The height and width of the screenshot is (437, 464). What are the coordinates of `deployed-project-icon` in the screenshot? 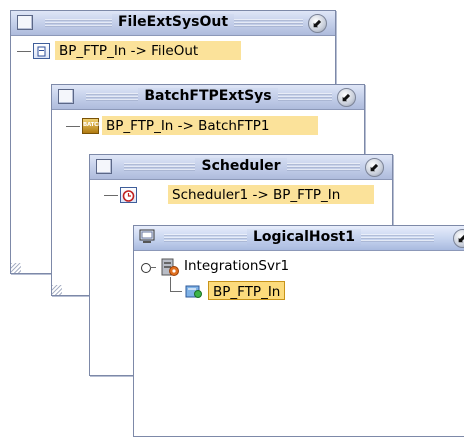 It's located at (194, 291).